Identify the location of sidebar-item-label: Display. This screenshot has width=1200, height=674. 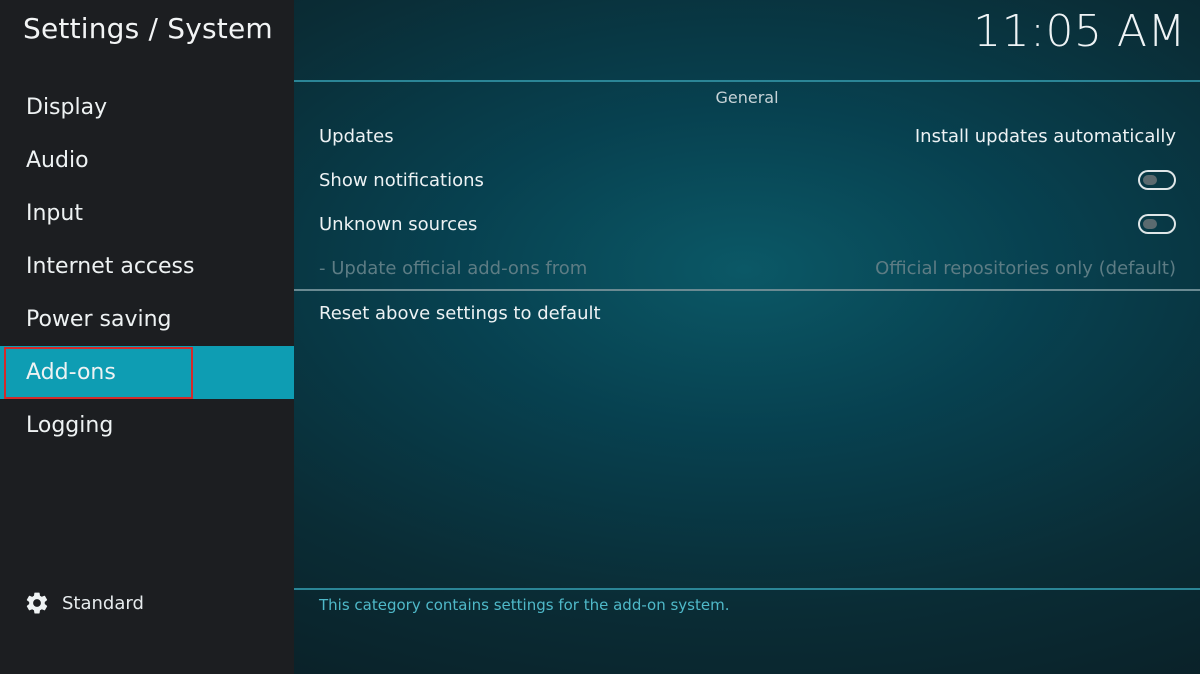
(67, 107).